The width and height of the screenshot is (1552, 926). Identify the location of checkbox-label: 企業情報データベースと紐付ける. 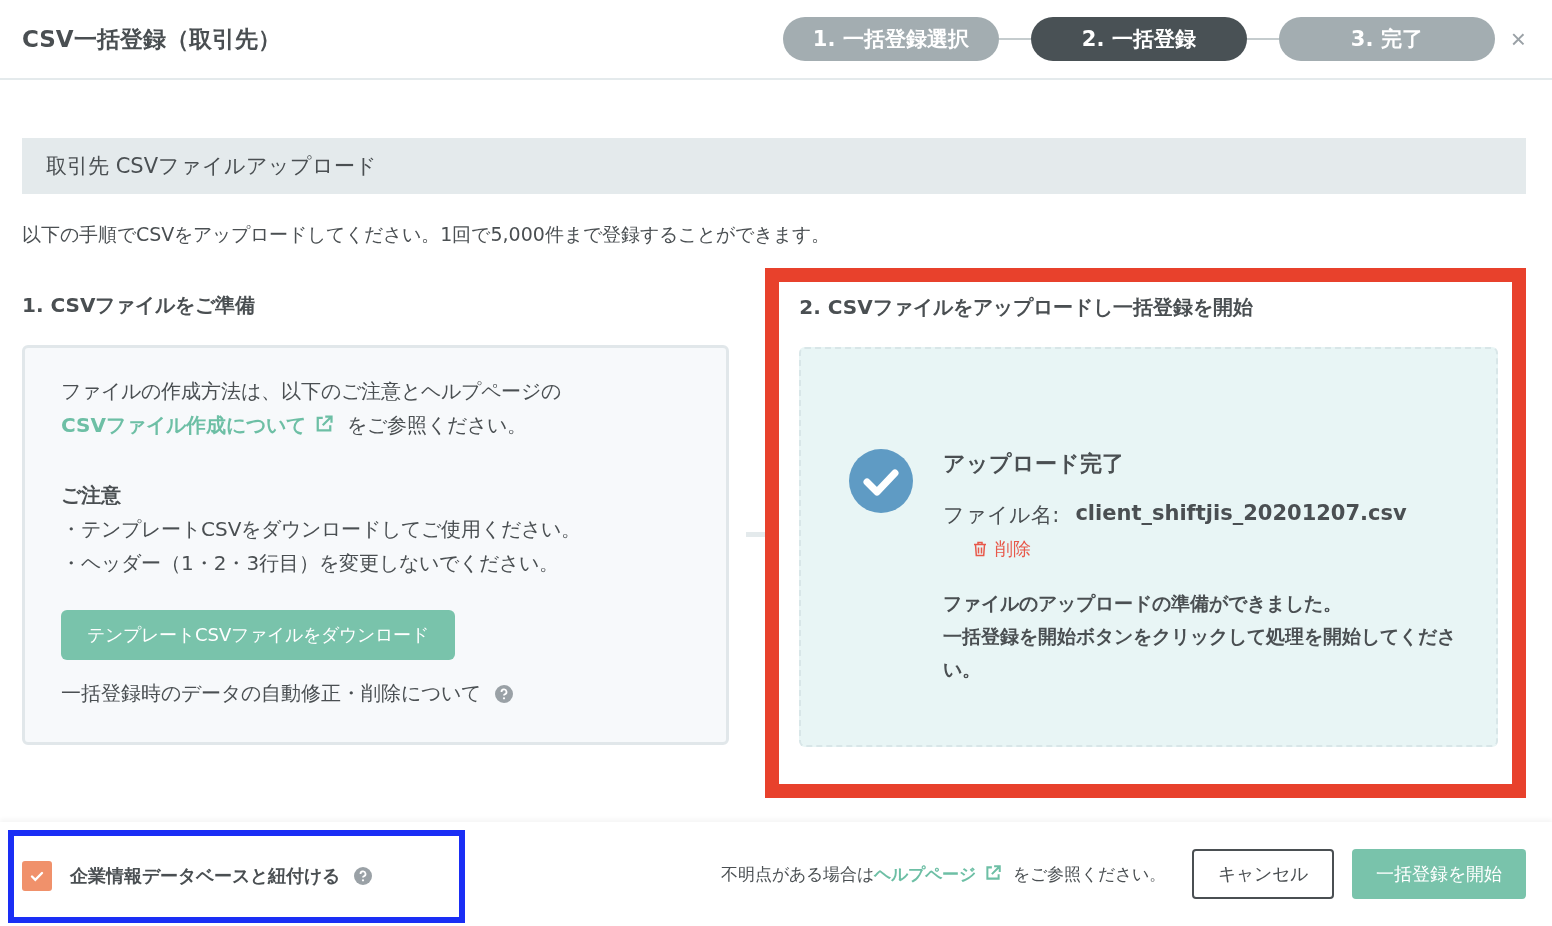
(205, 876).